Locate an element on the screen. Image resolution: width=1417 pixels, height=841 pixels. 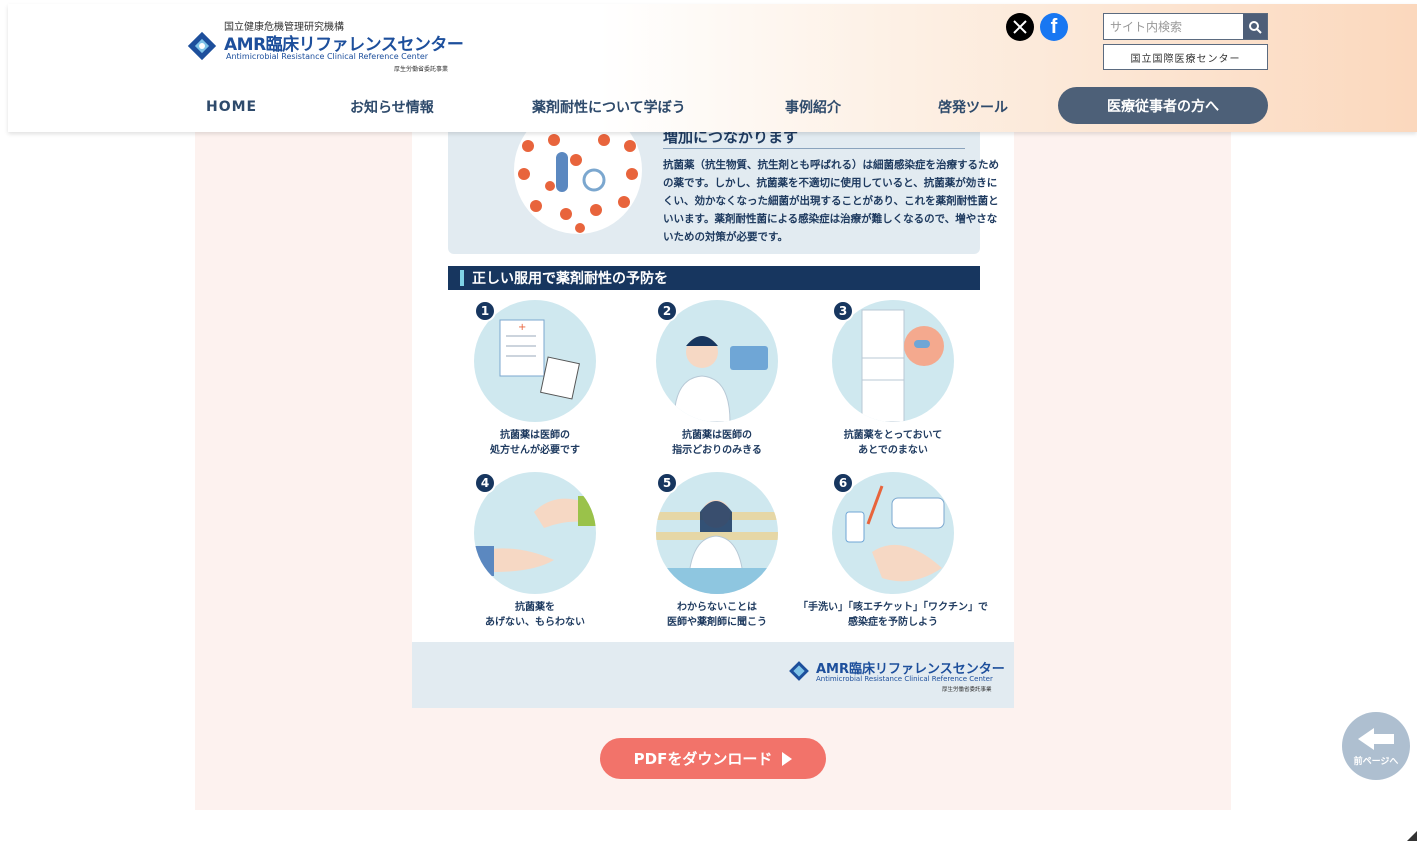
section-banner: 正しい服用で薬剤耐性の予防を is located at coordinates (714, 278).